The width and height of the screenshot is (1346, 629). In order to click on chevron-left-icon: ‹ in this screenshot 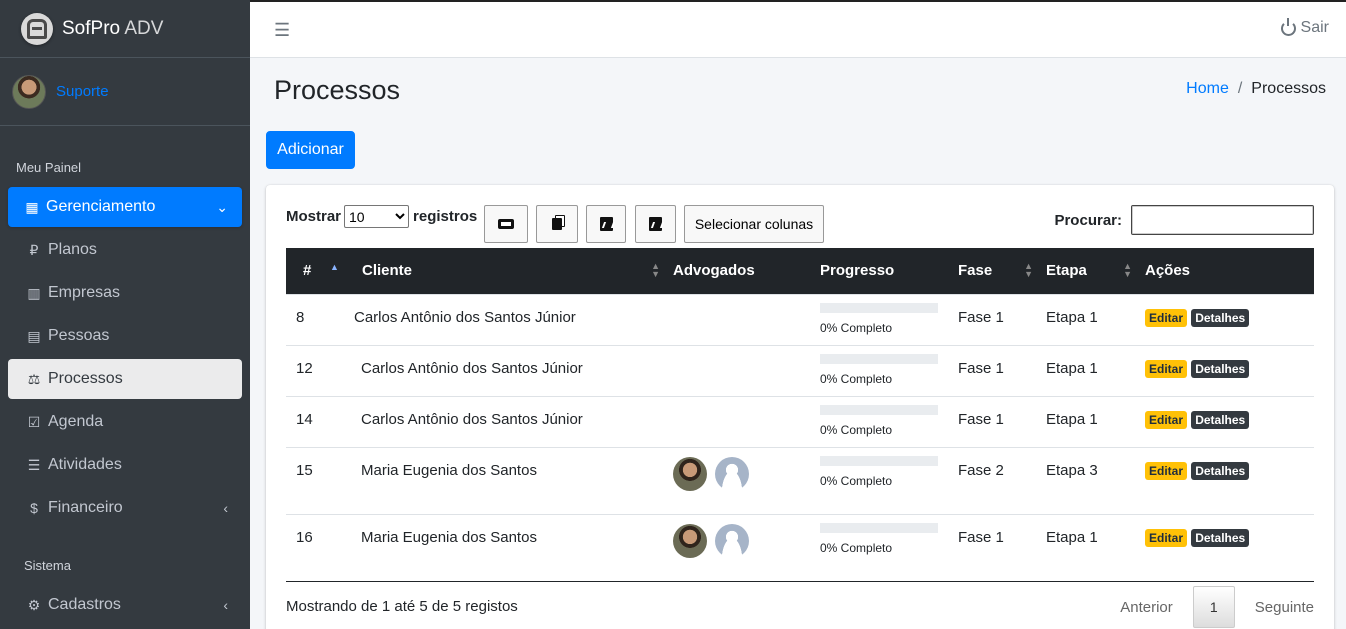, I will do `click(225, 605)`.